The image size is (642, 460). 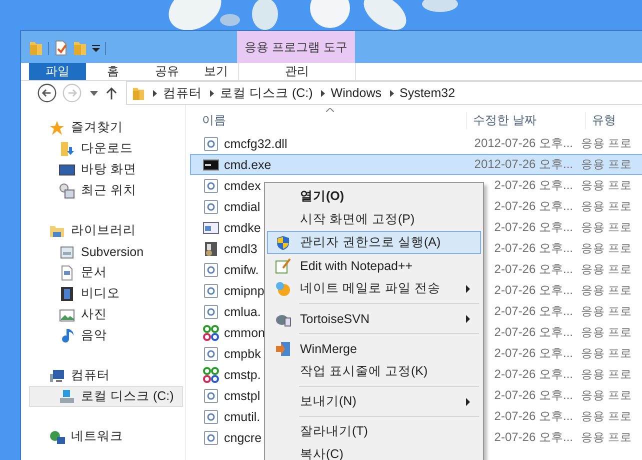 I want to click on file-name: cmdke, so click(x=242, y=227).